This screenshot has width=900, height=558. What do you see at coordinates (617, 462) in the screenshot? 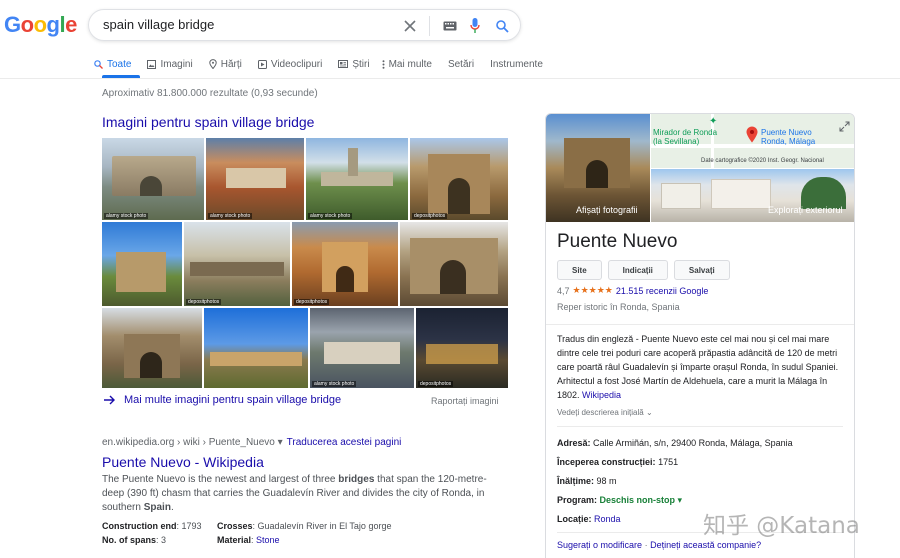
I see `fact-construction: Începerea construcției: 1751` at bounding box center [617, 462].